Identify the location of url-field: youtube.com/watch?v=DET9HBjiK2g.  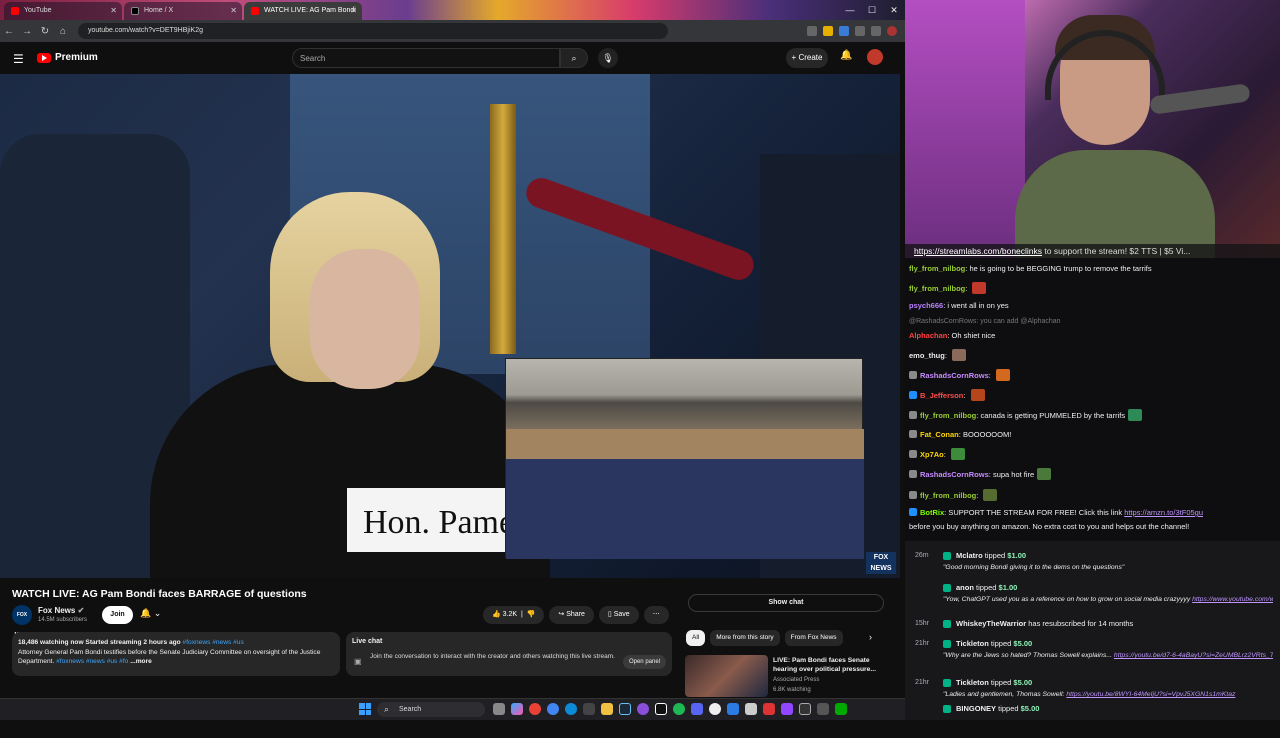
(373, 31).